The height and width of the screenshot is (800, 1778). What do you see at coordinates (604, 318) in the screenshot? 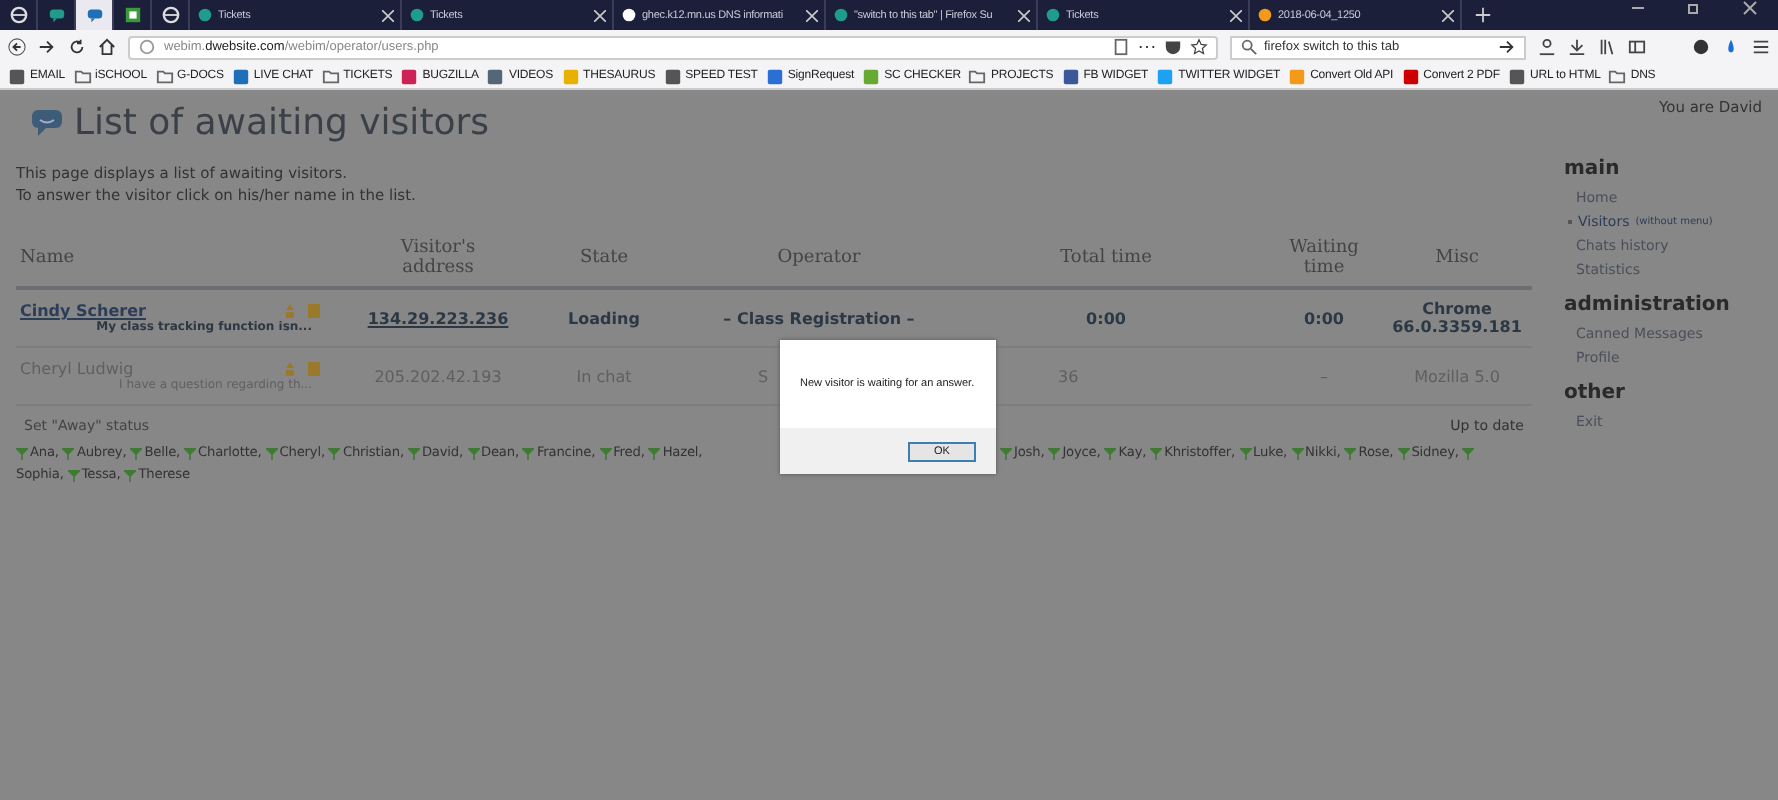
I see `visitor-state: Loading` at bounding box center [604, 318].